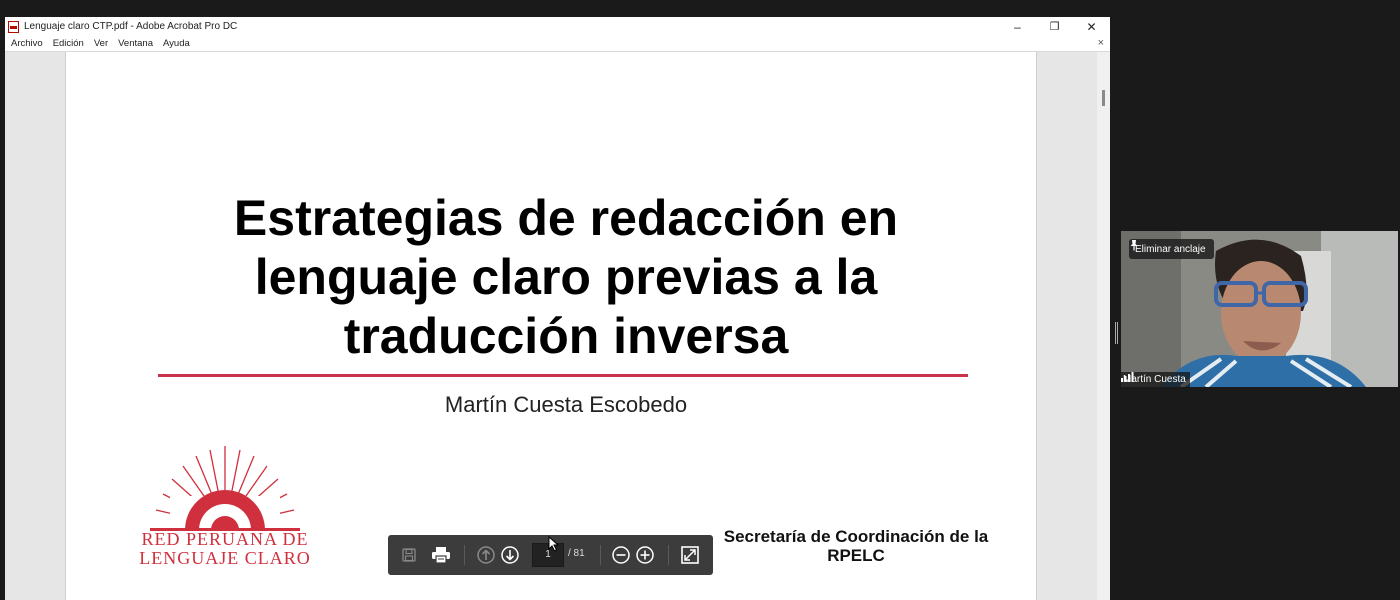 This screenshot has width=1400, height=600. Describe the element at coordinates (1127, 377) in the screenshot. I see `signal-strength-icon` at that location.